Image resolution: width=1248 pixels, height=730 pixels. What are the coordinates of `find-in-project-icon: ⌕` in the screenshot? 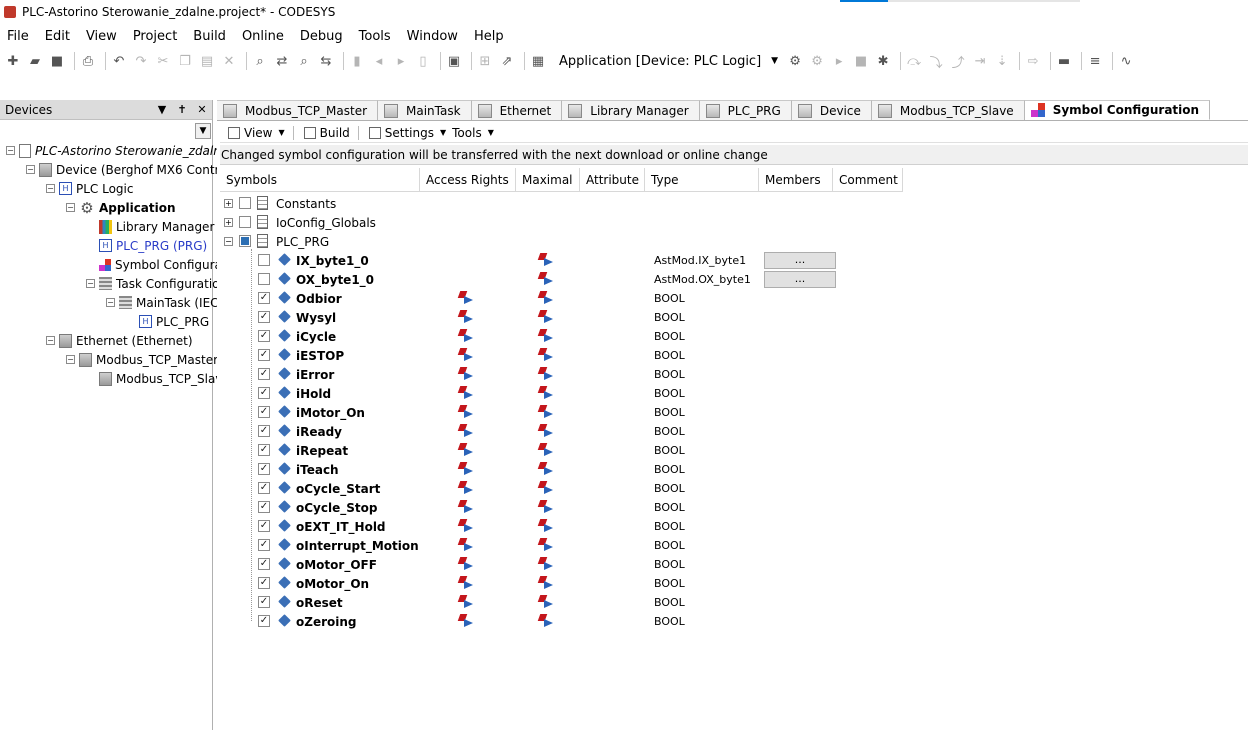 It's located at (304, 61).